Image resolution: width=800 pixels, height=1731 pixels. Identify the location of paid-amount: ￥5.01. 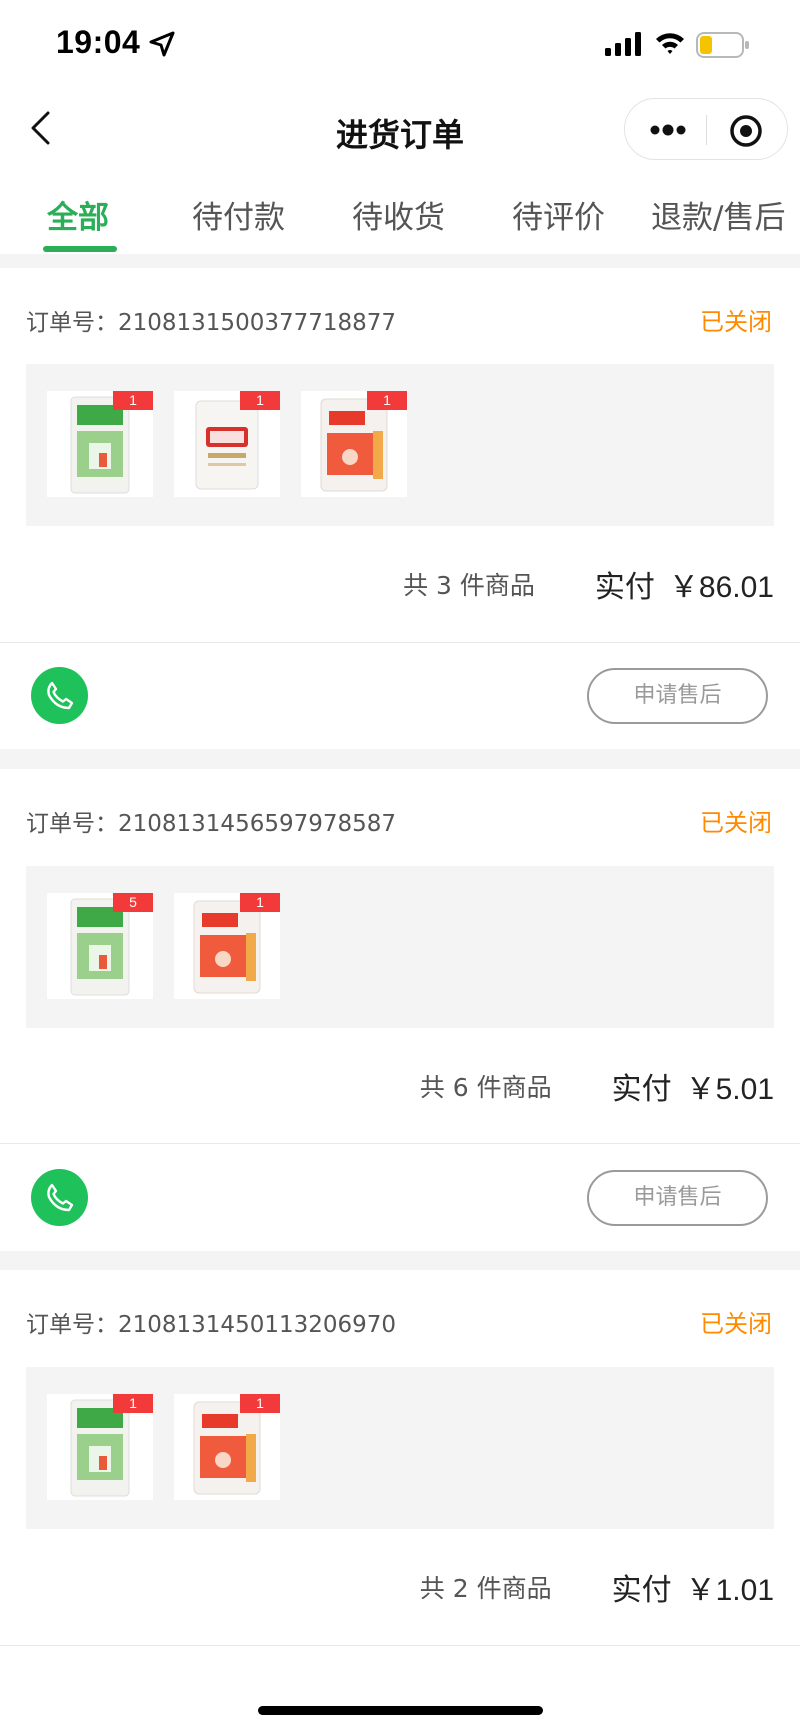
(729, 1089).